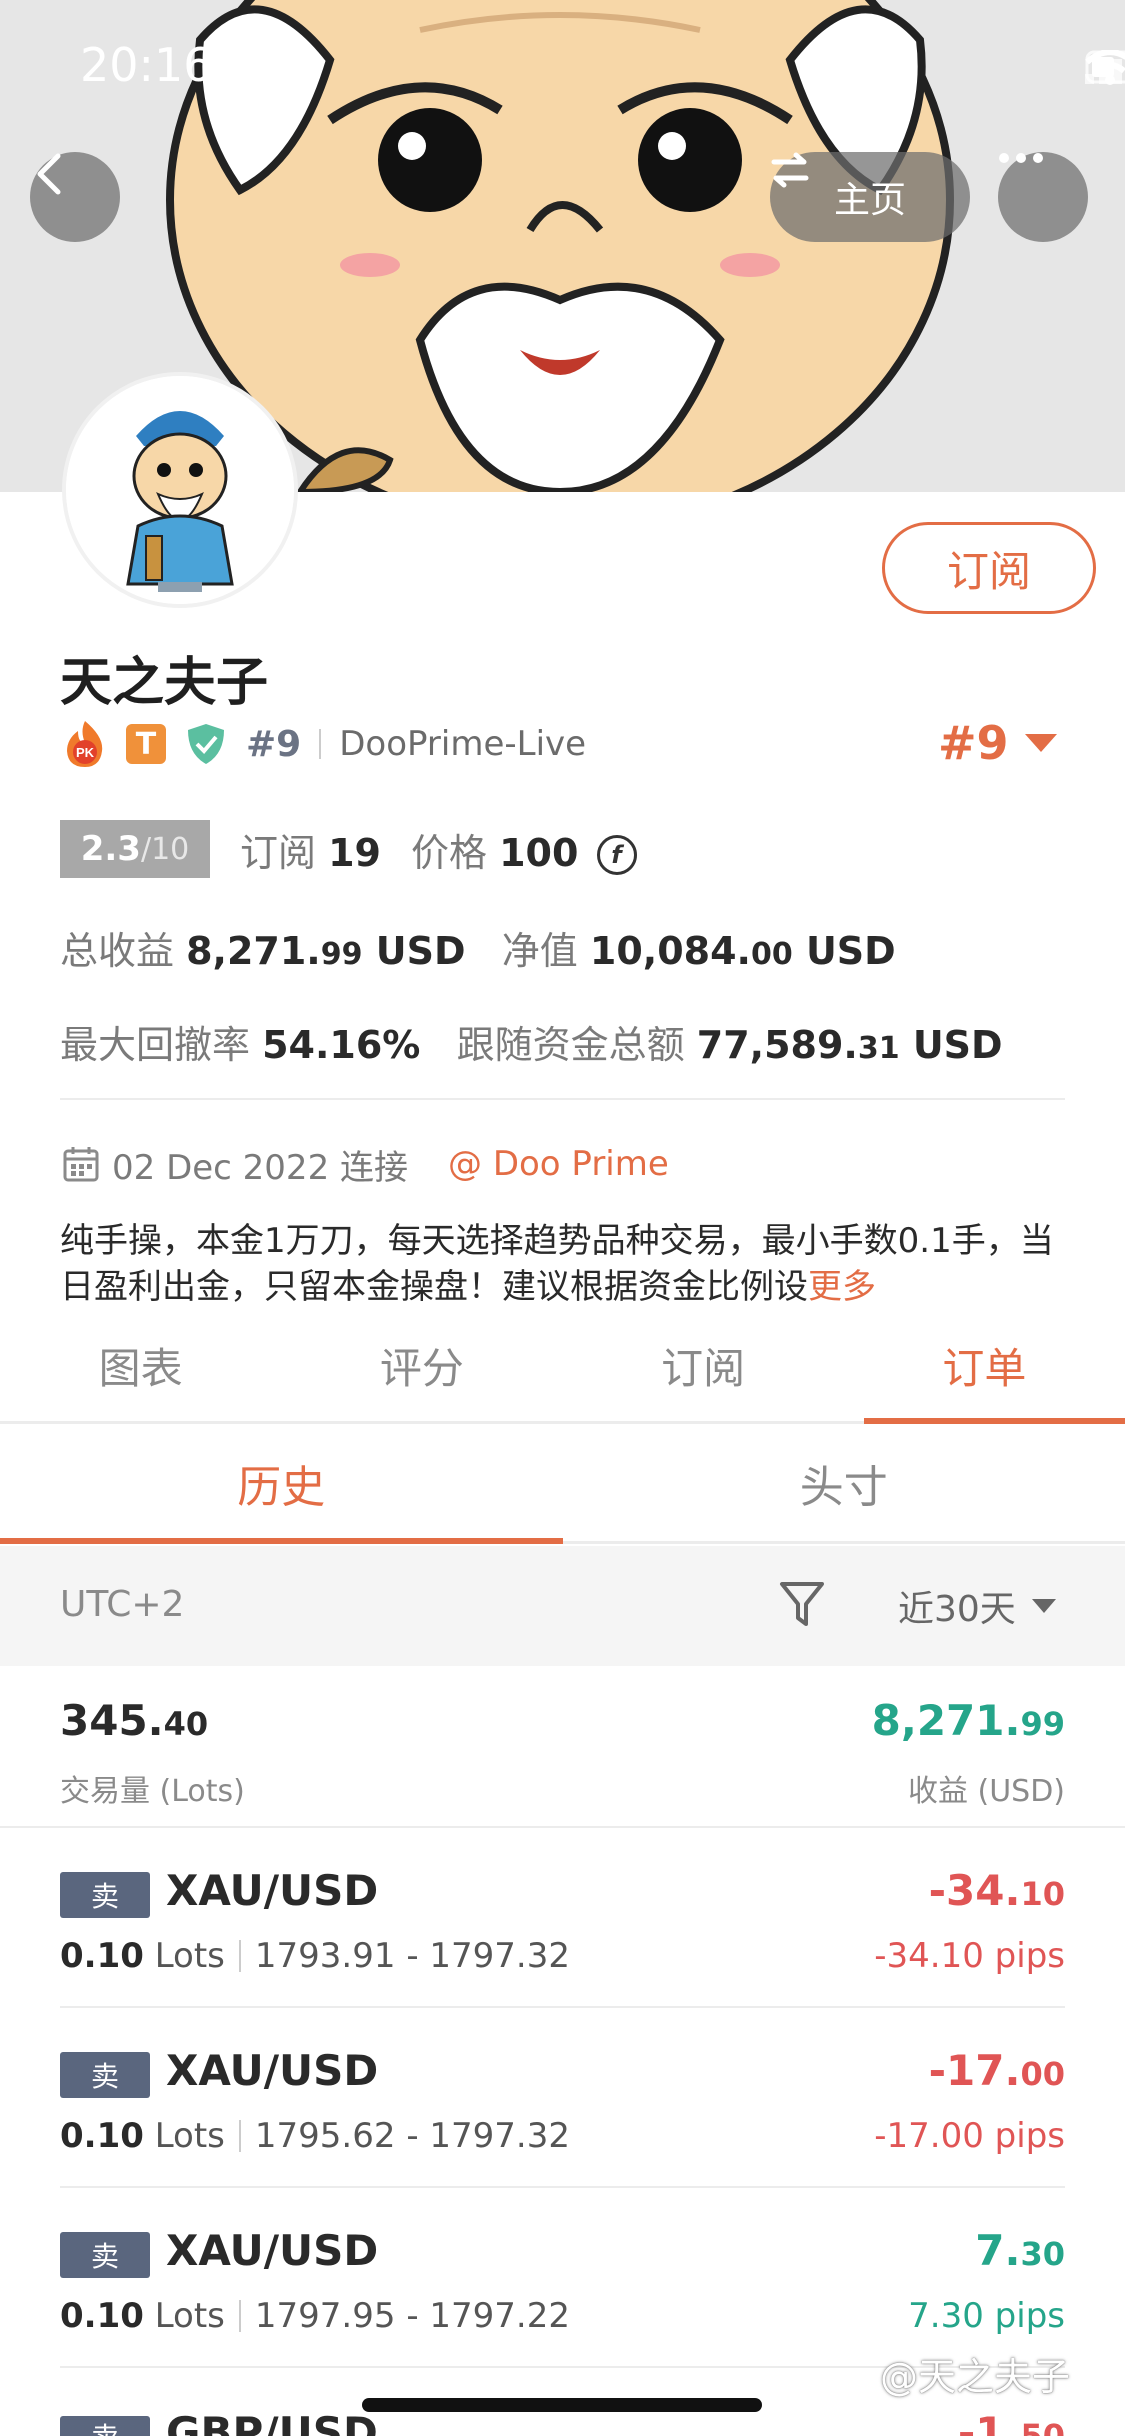 This screenshot has height=2436, width=1125. What do you see at coordinates (146, 65) in the screenshot?
I see `status-time: 20:16` at bounding box center [146, 65].